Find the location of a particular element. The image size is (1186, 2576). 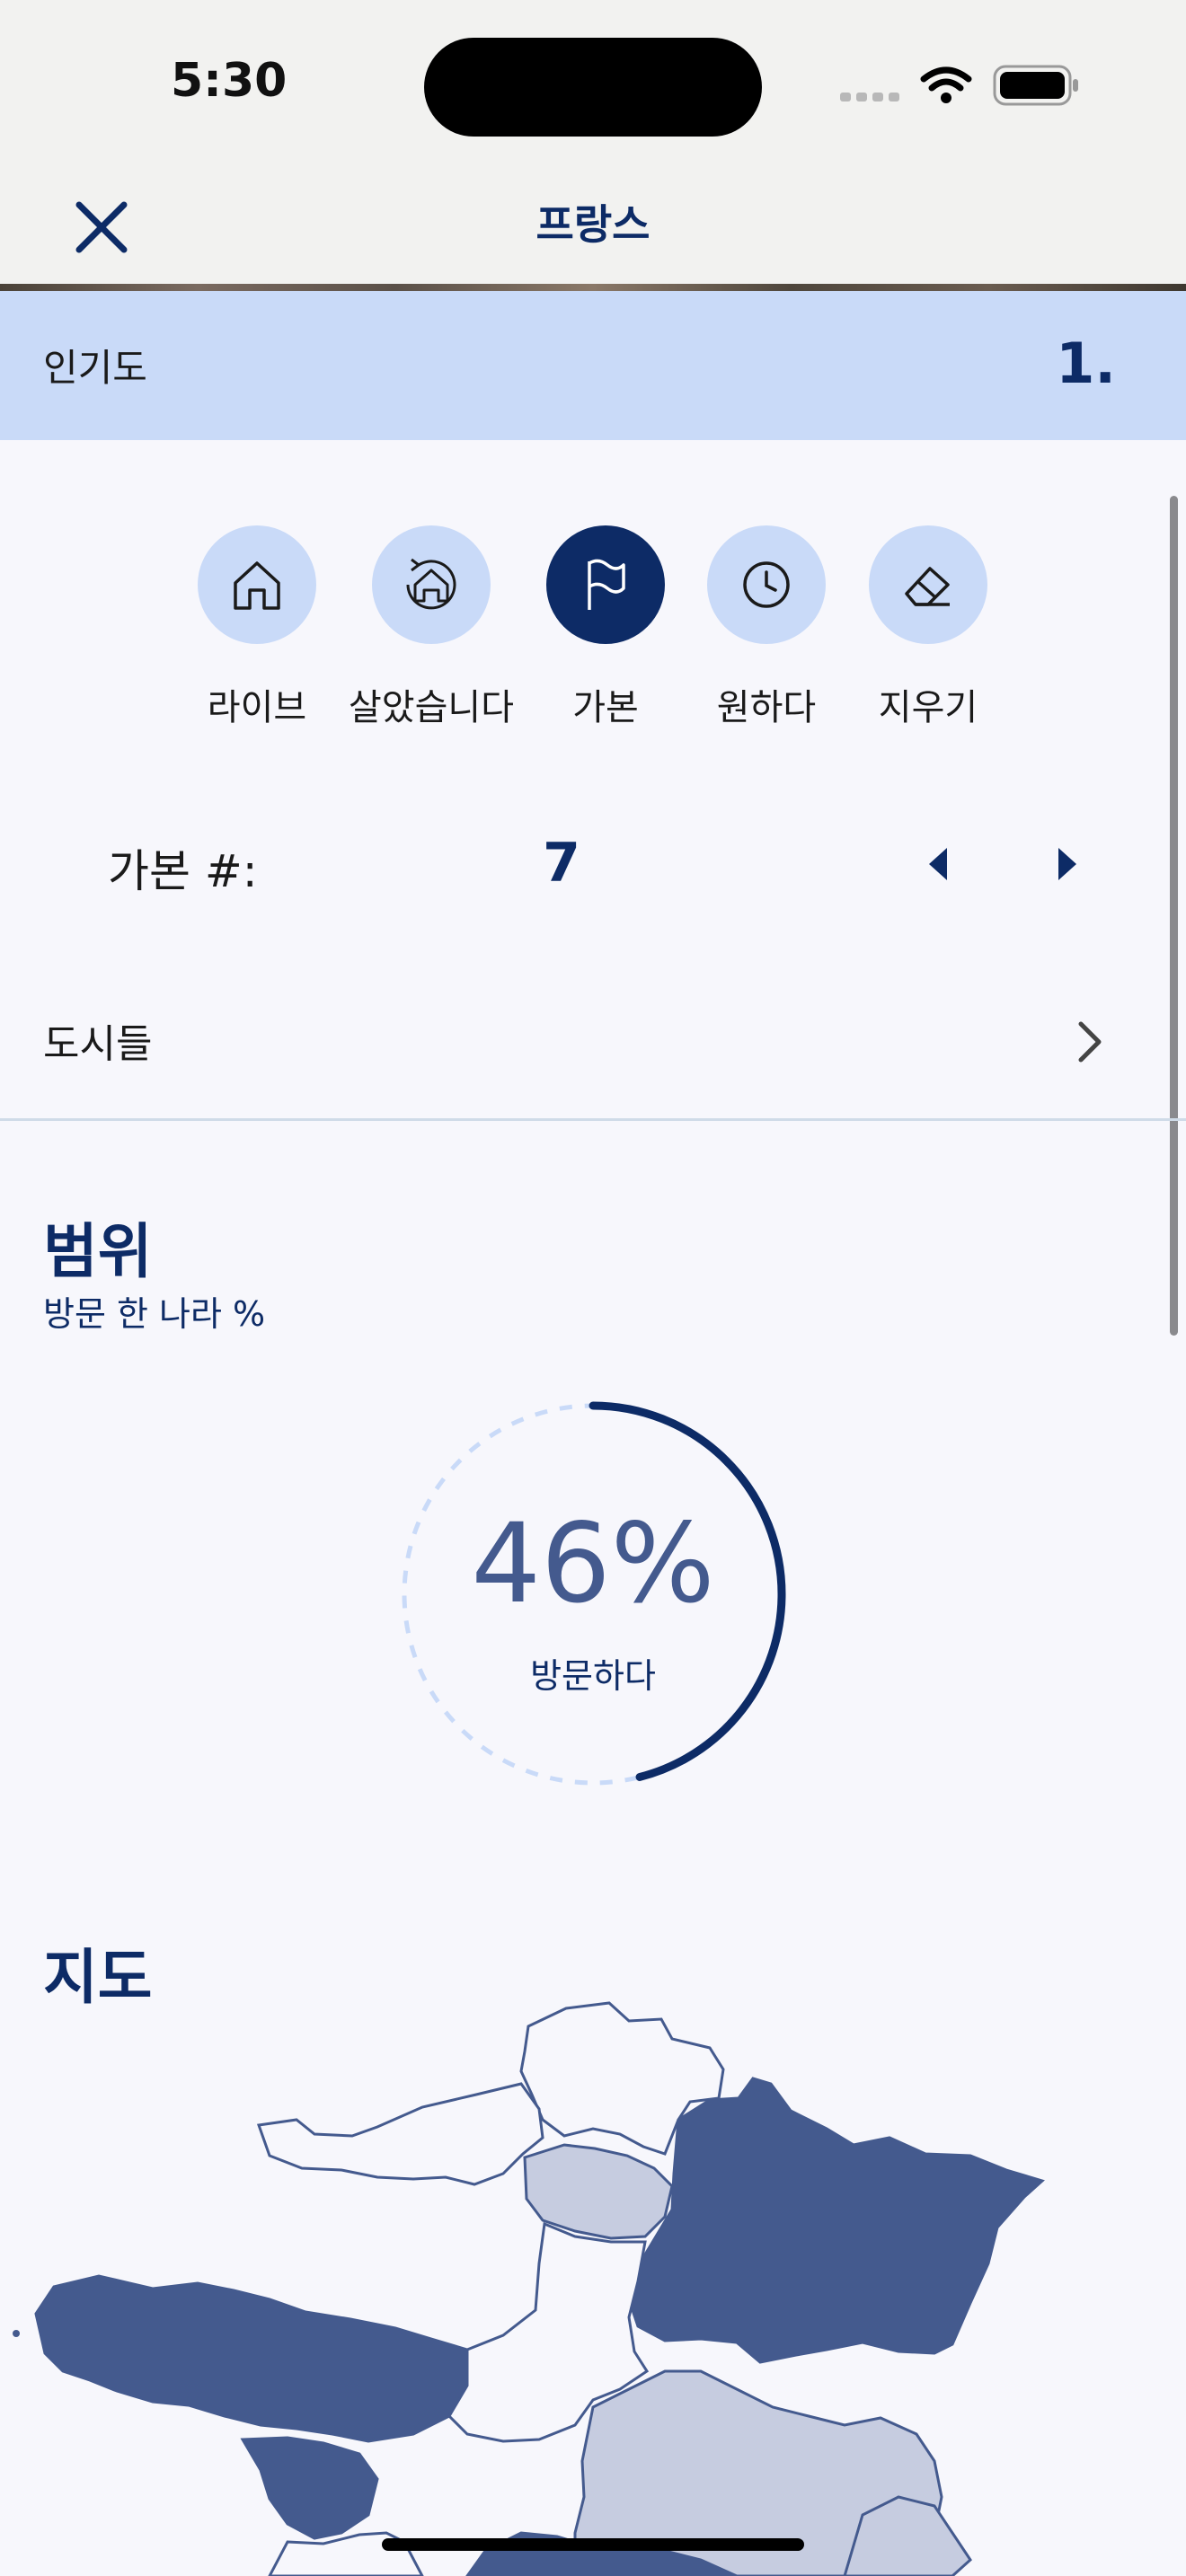

status-visited-circle is located at coordinates (605, 584).